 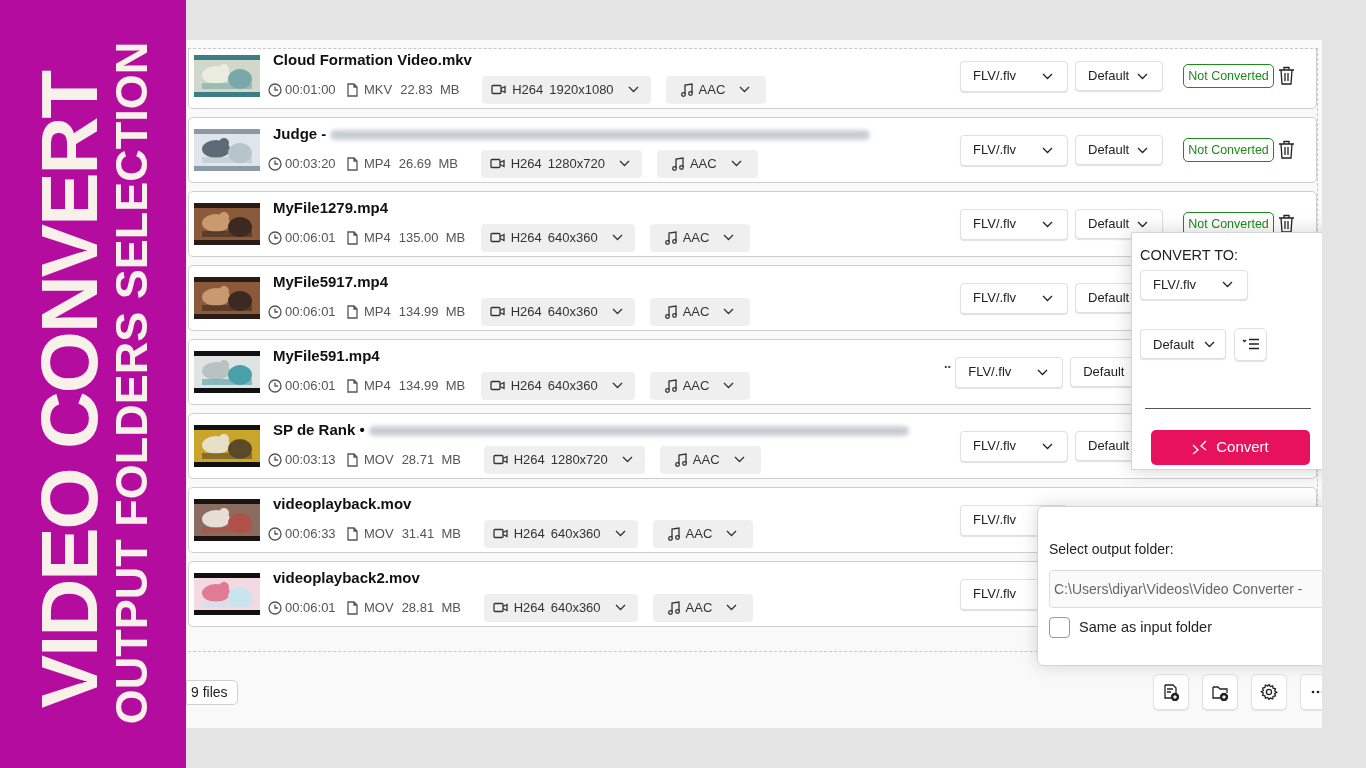 What do you see at coordinates (212, 692) in the screenshot?
I see `file-count-button: 9 files` at bounding box center [212, 692].